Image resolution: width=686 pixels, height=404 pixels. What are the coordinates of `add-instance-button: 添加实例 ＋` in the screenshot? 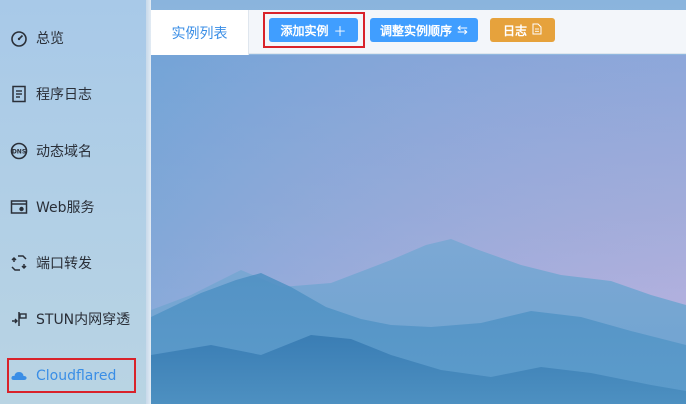 It's located at (313, 30).